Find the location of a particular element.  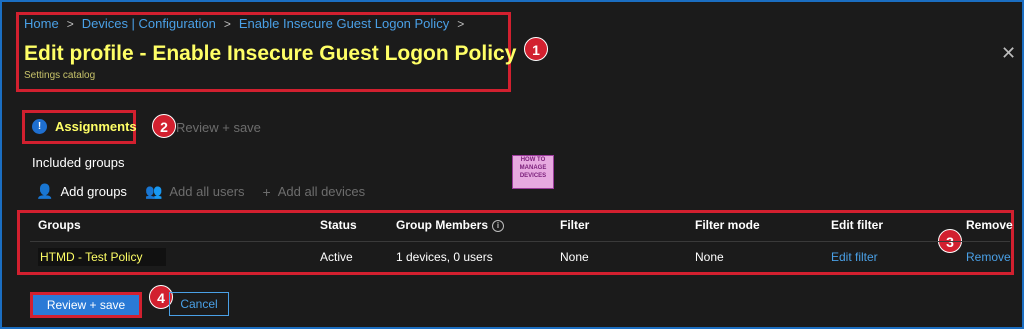

logo-line: HOW TO is located at coordinates (533, 160).